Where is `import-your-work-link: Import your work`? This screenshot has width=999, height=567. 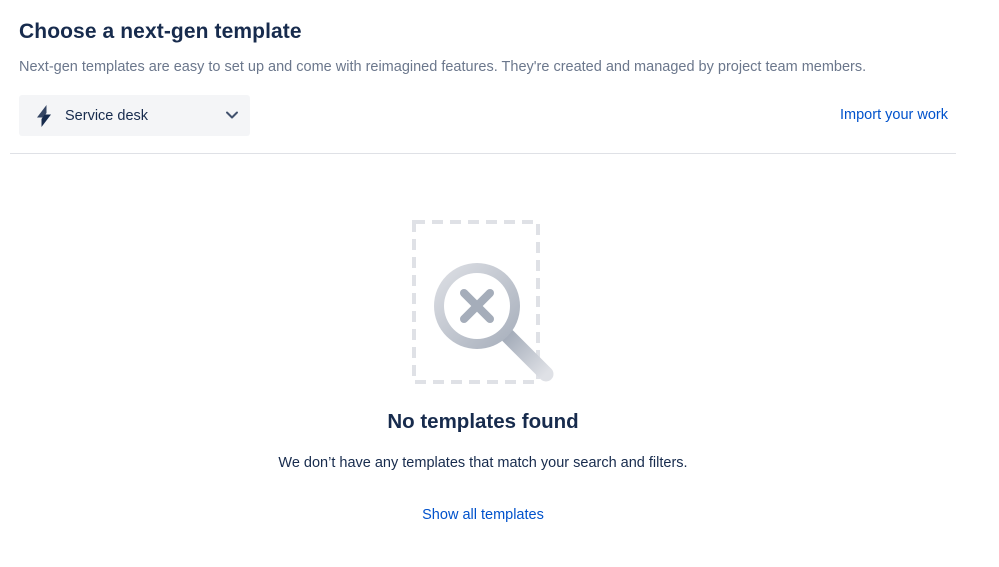 import-your-work-link: Import your work is located at coordinates (894, 115).